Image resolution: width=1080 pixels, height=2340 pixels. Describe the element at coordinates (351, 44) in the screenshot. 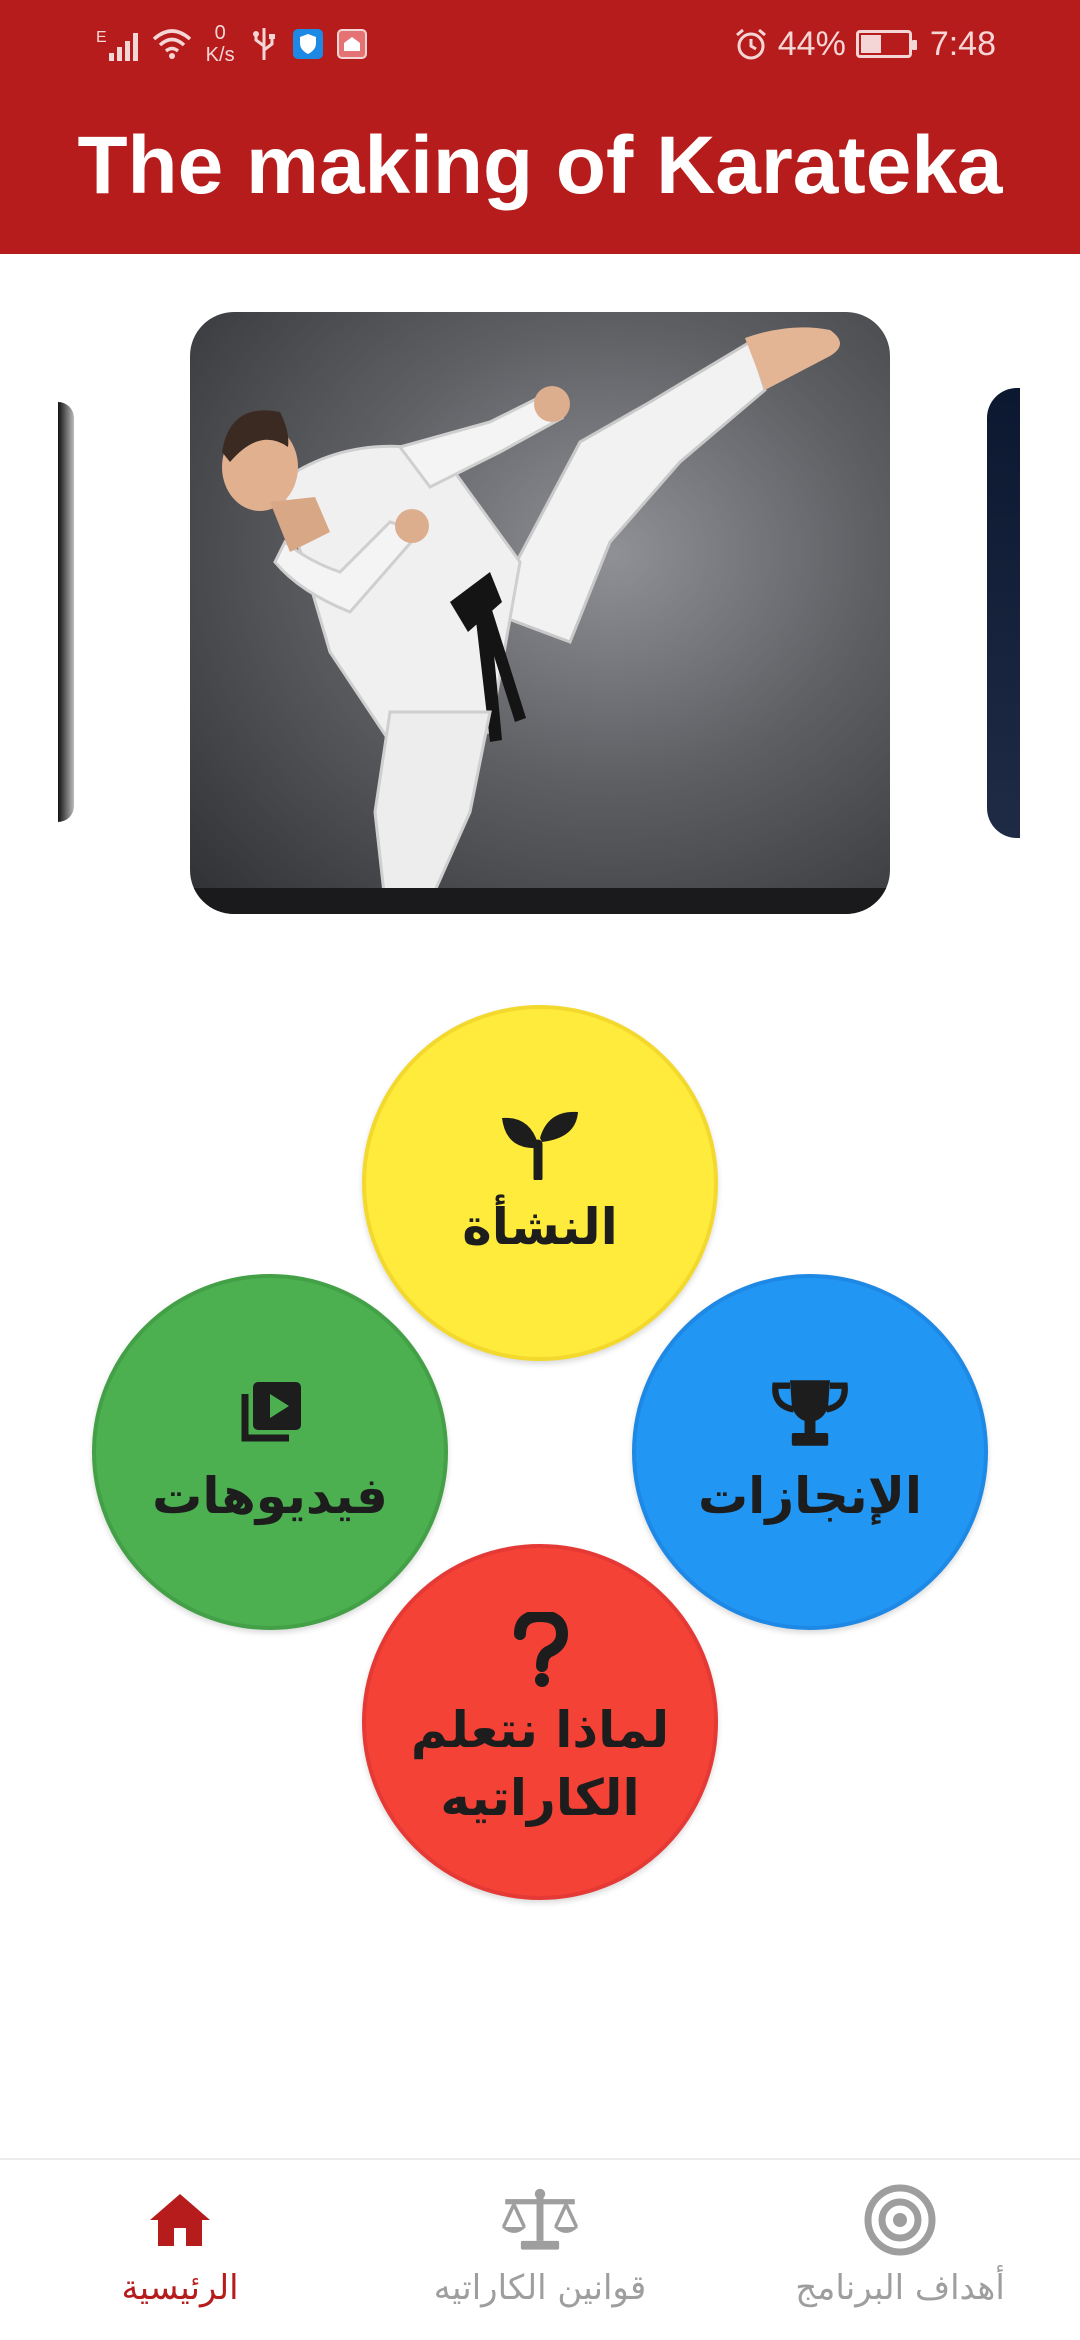

I see `app-notification-icon` at that location.